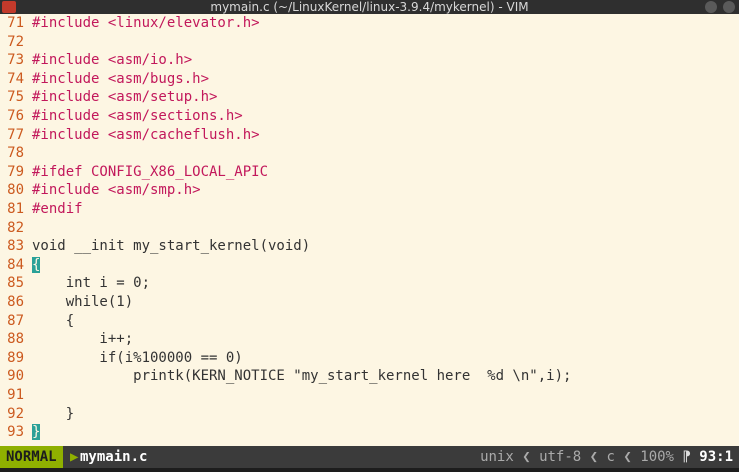  Describe the element at coordinates (15, 432) in the screenshot. I see `line-number: 93` at that location.